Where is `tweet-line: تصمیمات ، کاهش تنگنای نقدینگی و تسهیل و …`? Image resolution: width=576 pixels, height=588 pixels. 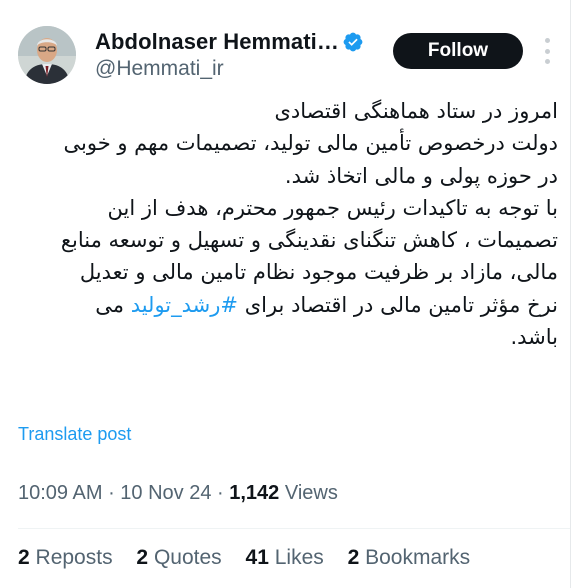
tweet-line: تصمیمات ، کاهش تنگنای نقدینگی و تسهیل و … is located at coordinates (309, 240).